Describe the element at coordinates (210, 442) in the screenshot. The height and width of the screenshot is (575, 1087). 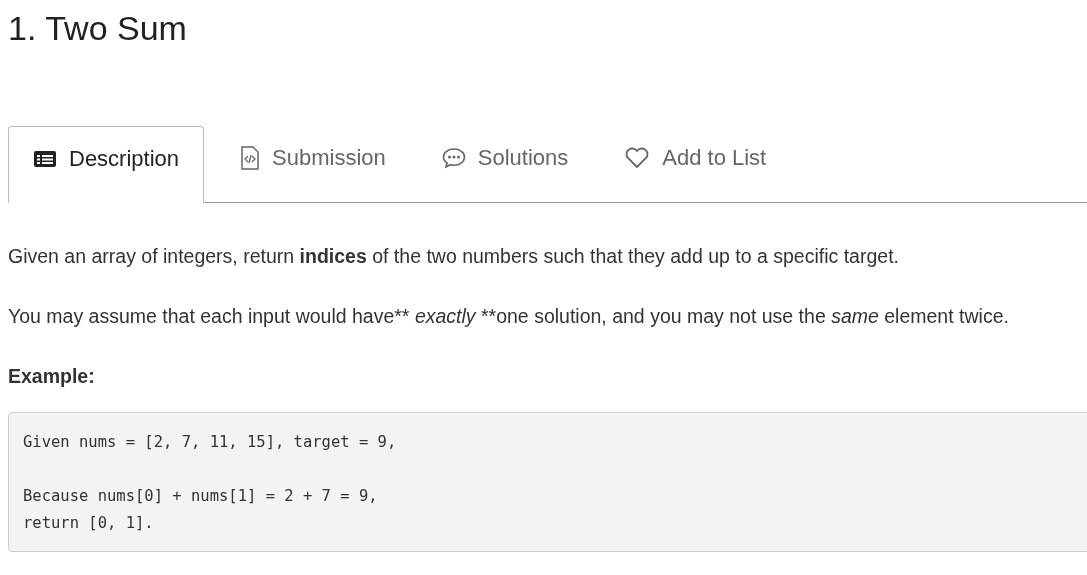
I see `code-line: Given nums = [2, 7, 11, 15], target = 9,` at that location.